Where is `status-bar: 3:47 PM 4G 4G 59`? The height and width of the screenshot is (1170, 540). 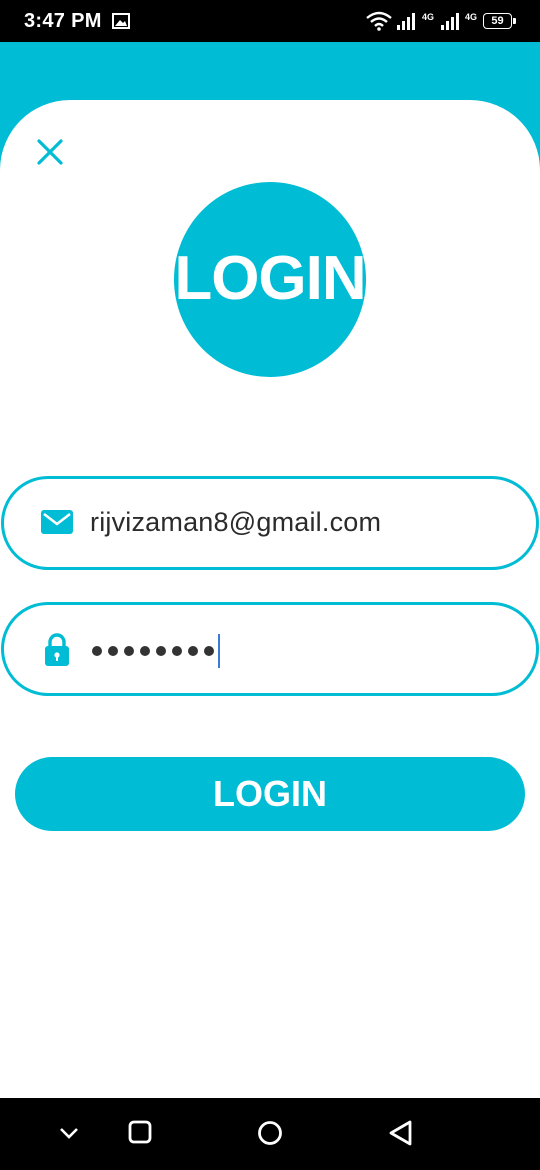
status-bar: 3:47 PM 4G 4G 59 is located at coordinates (270, 21).